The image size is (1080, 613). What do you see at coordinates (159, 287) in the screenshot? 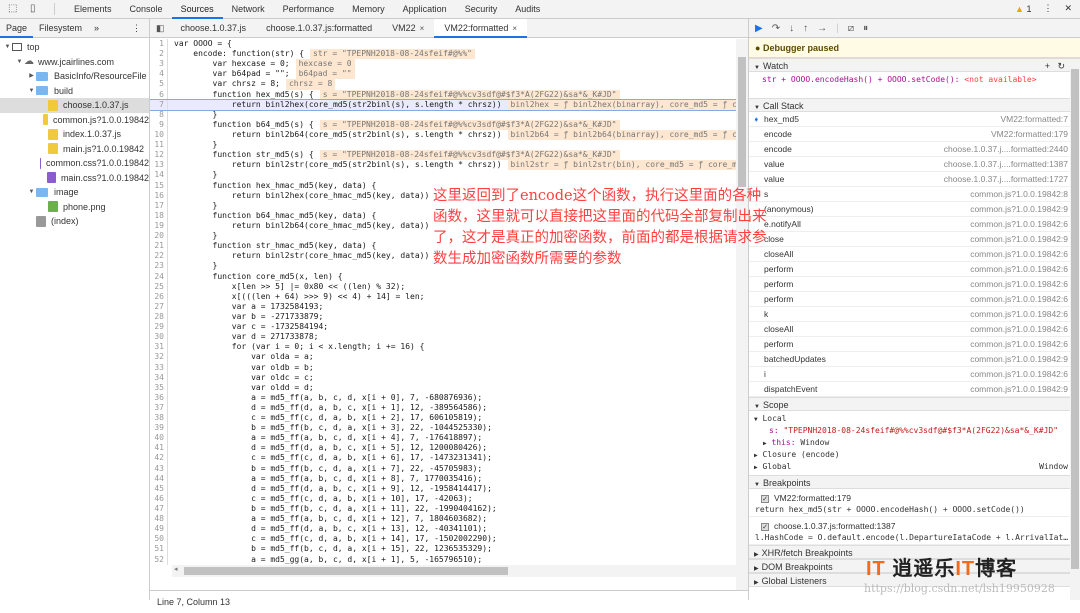
I see `line-number: 25` at bounding box center [159, 287].